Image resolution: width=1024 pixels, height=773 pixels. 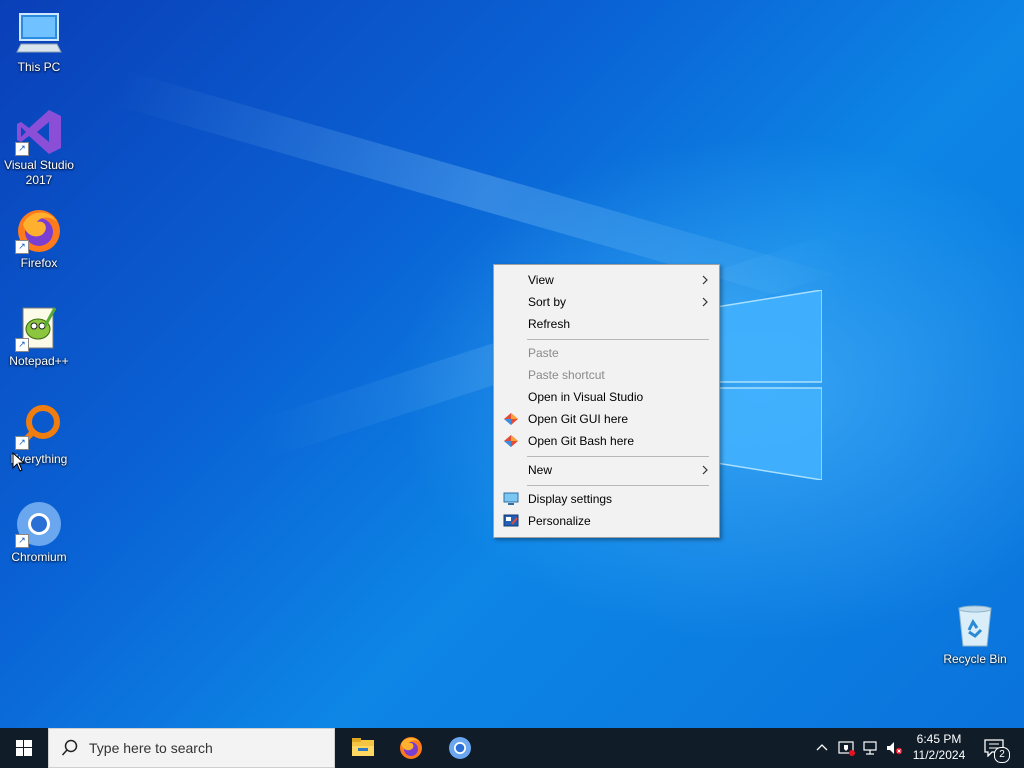 What do you see at coordinates (975, 626) in the screenshot?
I see `recycle-bin-icon` at bounding box center [975, 626].